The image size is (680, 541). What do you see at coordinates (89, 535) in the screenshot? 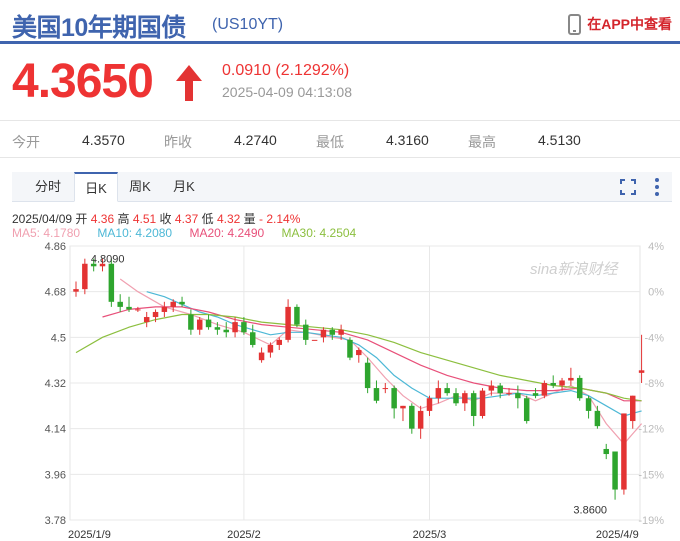
I see `x-tick-label: 2025/1/9` at bounding box center [89, 535].